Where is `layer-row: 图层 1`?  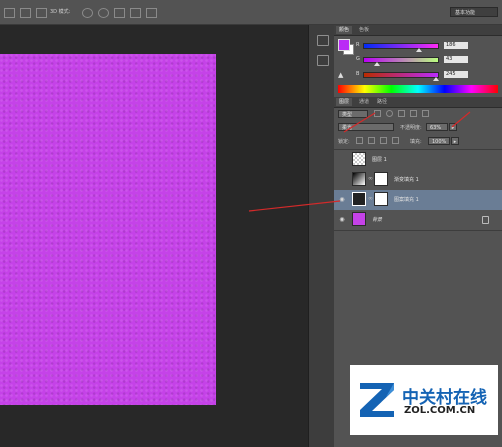 layer-row: 图层 1 is located at coordinates (418, 160).